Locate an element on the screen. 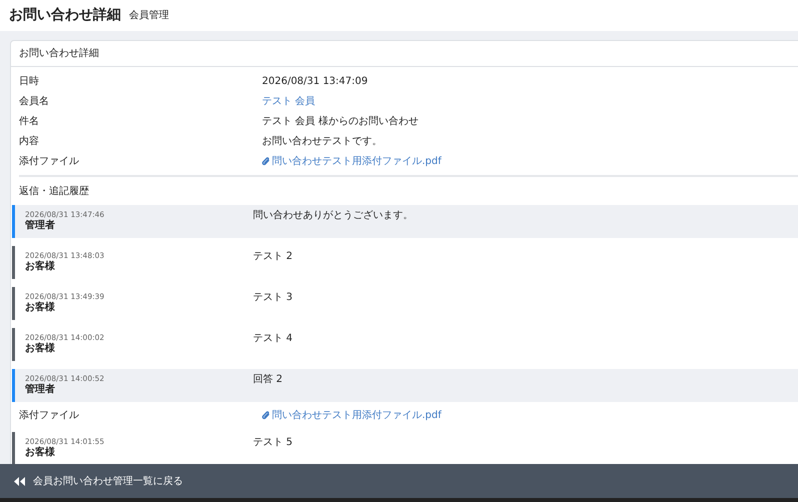 This screenshot has width=798, height=502. back-button: 会員お問い合わせ管理一覧に戻る is located at coordinates (98, 481).